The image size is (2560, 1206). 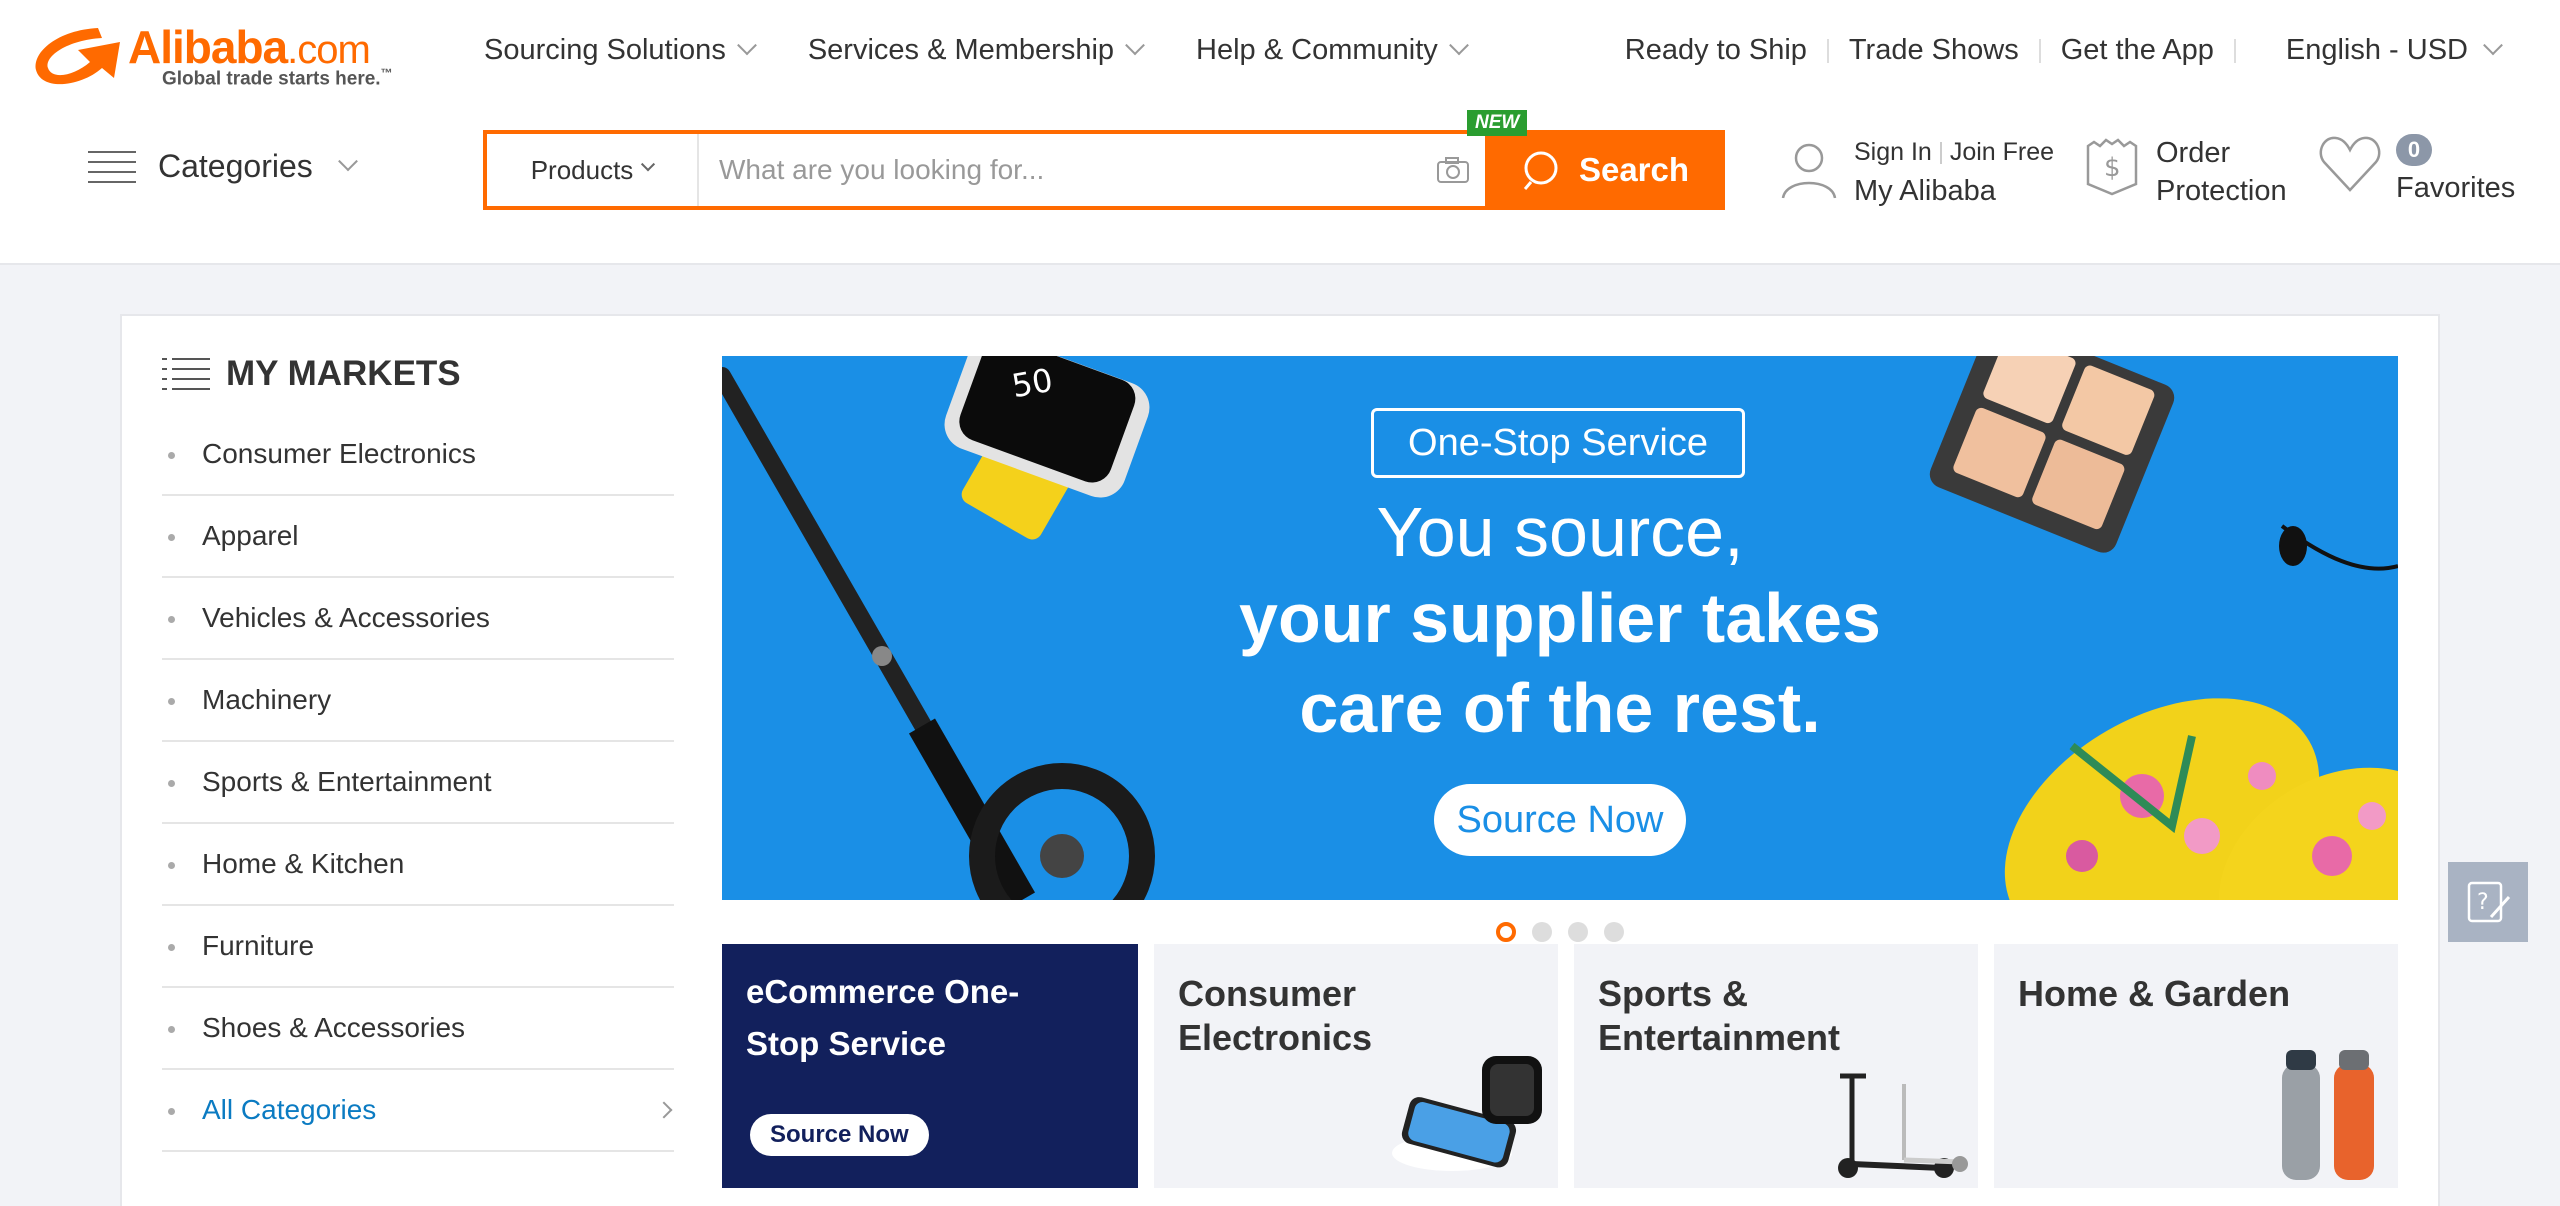 What do you see at coordinates (1560, 820) in the screenshot?
I see `banner-source-now-button: Source Now` at bounding box center [1560, 820].